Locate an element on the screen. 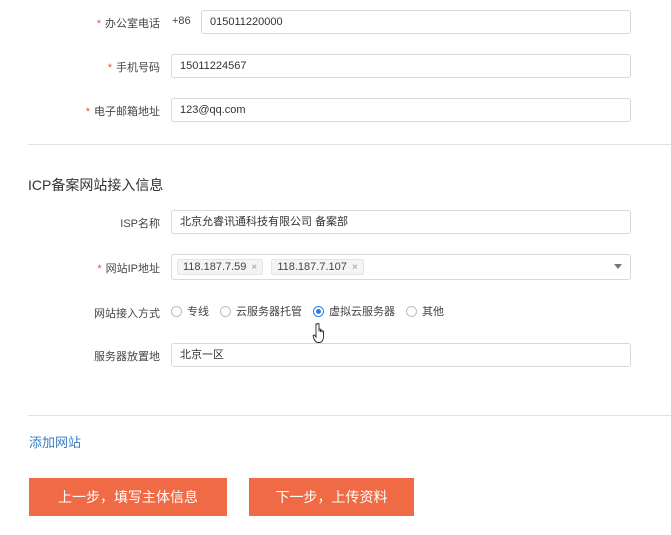 The width and height of the screenshot is (671, 535). ip-tag: 118.187.7.59 × is located at coordinates (220, 267).